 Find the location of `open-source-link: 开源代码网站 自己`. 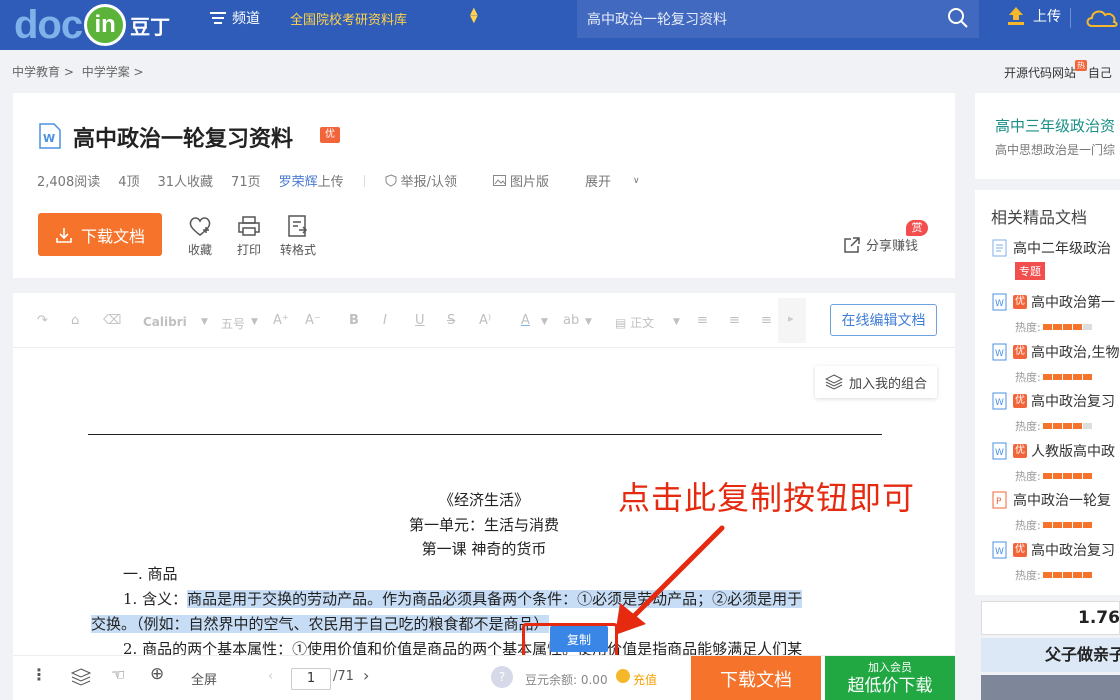

open-source-link: 开源代码网站 自己 is located at coordinates (1058, 72).